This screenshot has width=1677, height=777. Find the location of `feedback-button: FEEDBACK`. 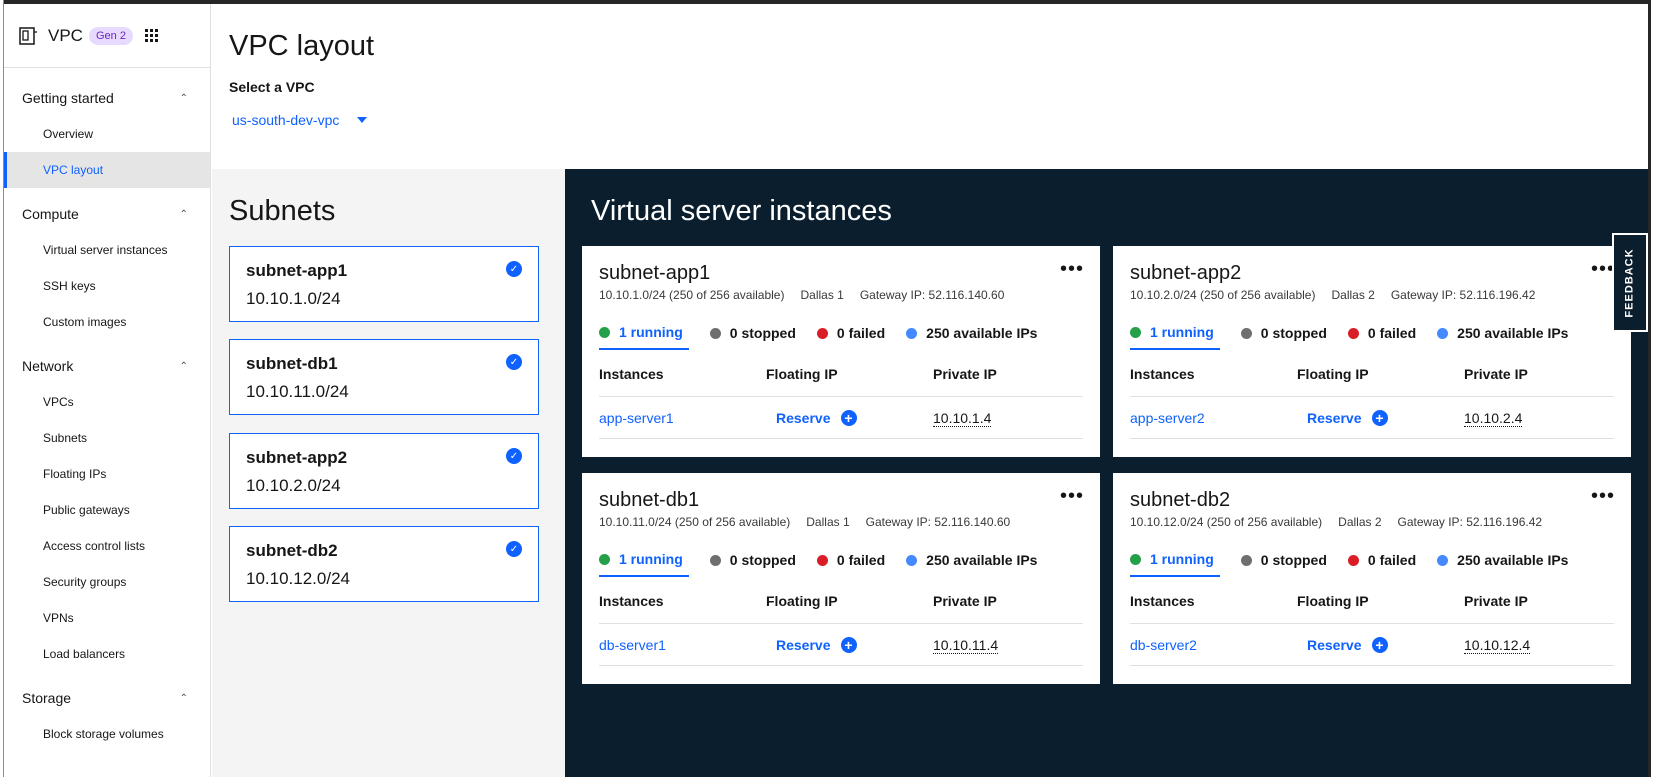

feedback-button: FEEDBACK is located at coordinates (1630, 282).